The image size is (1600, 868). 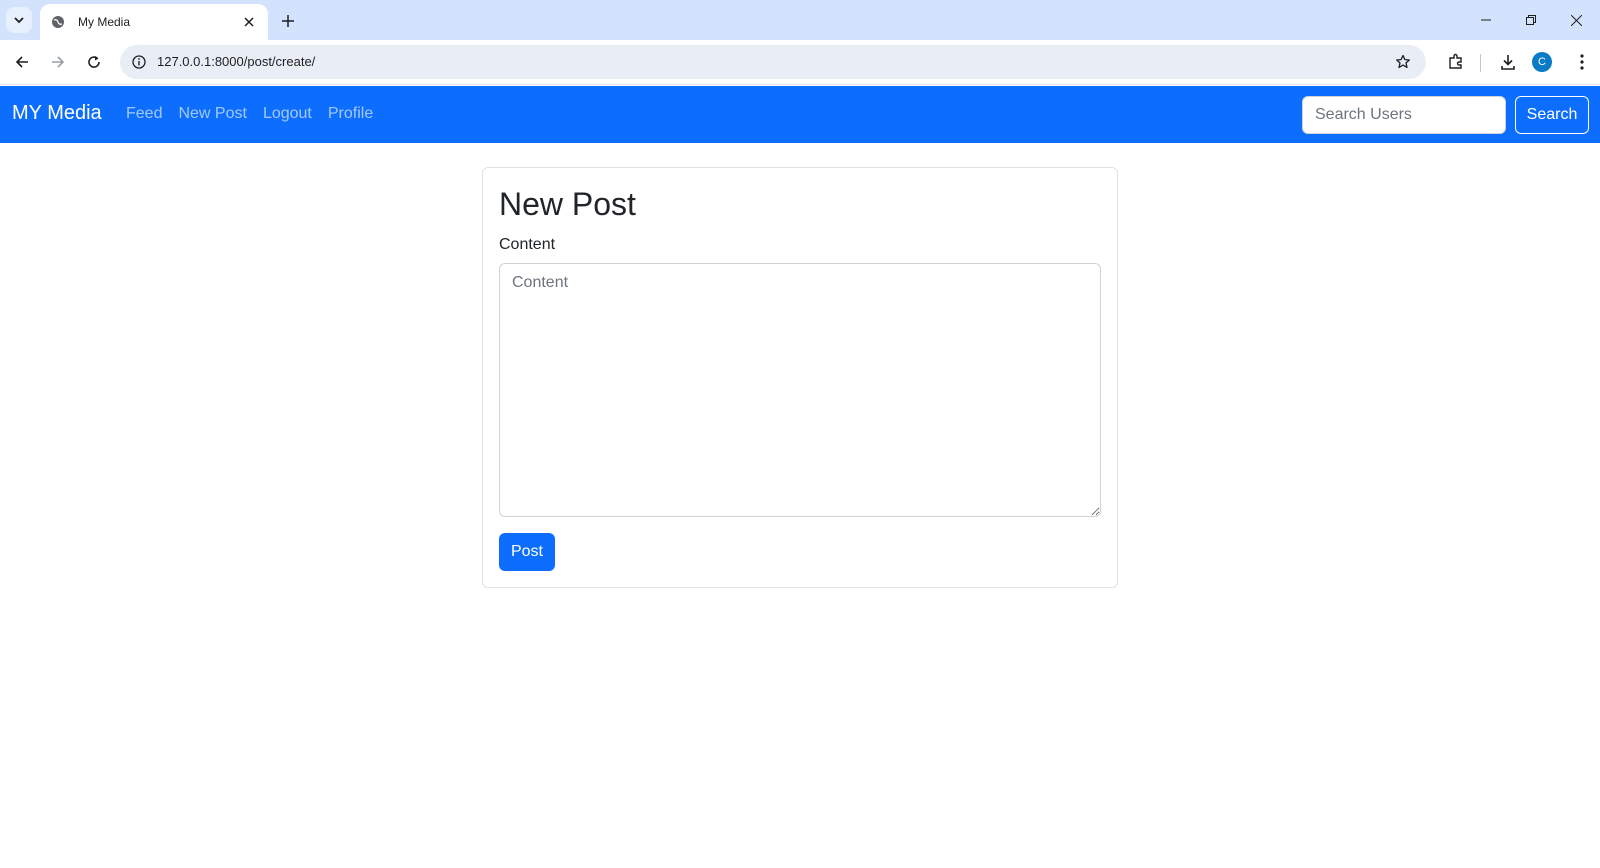 I want to click on tab-strip: My Media, so click(x=800, y=20).